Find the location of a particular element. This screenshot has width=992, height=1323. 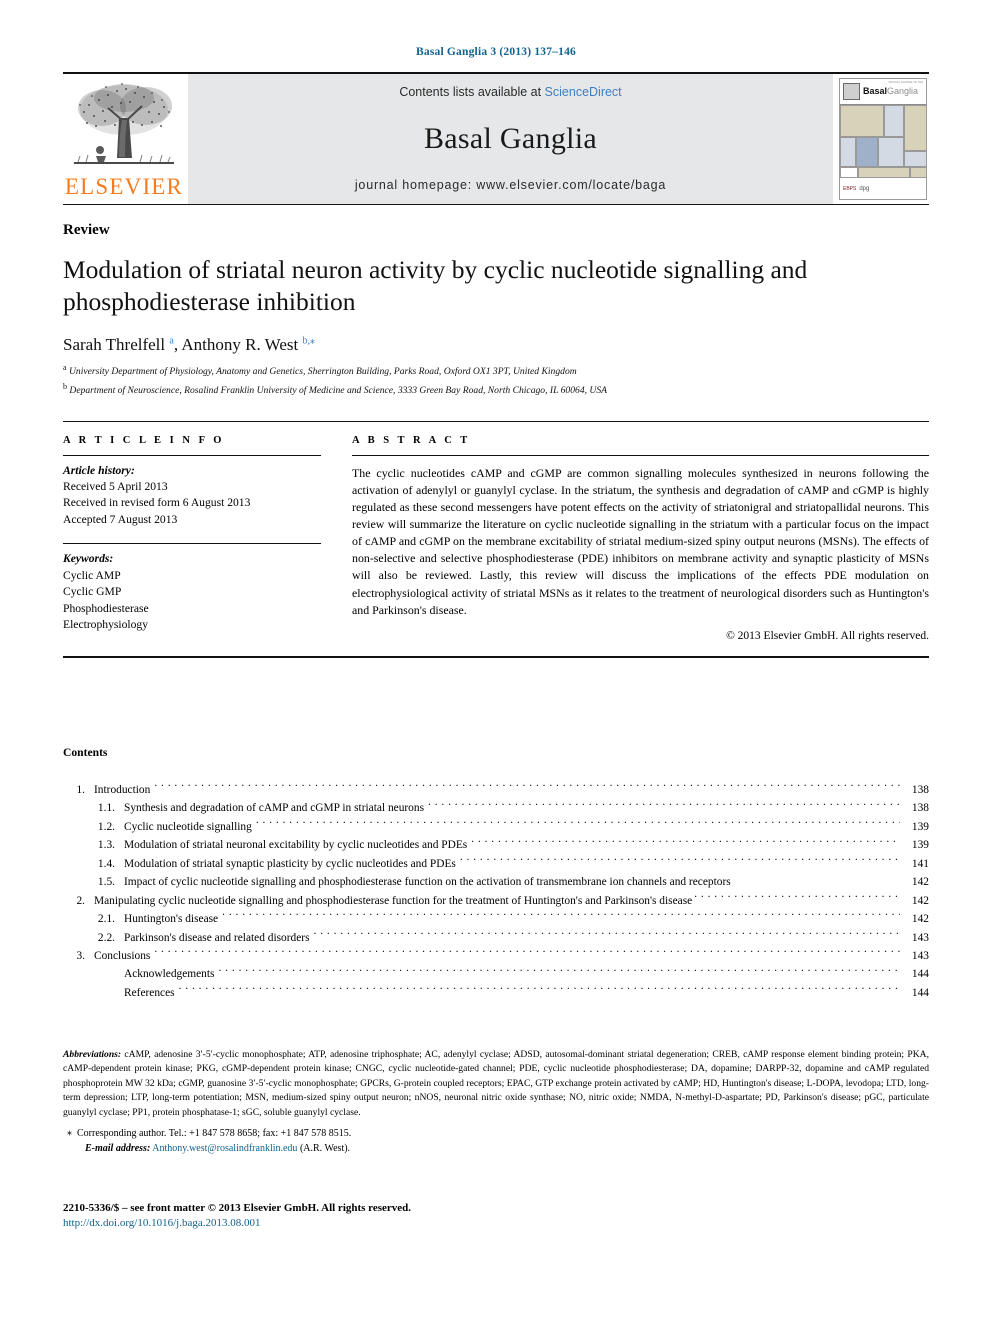

contents-heading: Contents is located at coordinates (85, 752).